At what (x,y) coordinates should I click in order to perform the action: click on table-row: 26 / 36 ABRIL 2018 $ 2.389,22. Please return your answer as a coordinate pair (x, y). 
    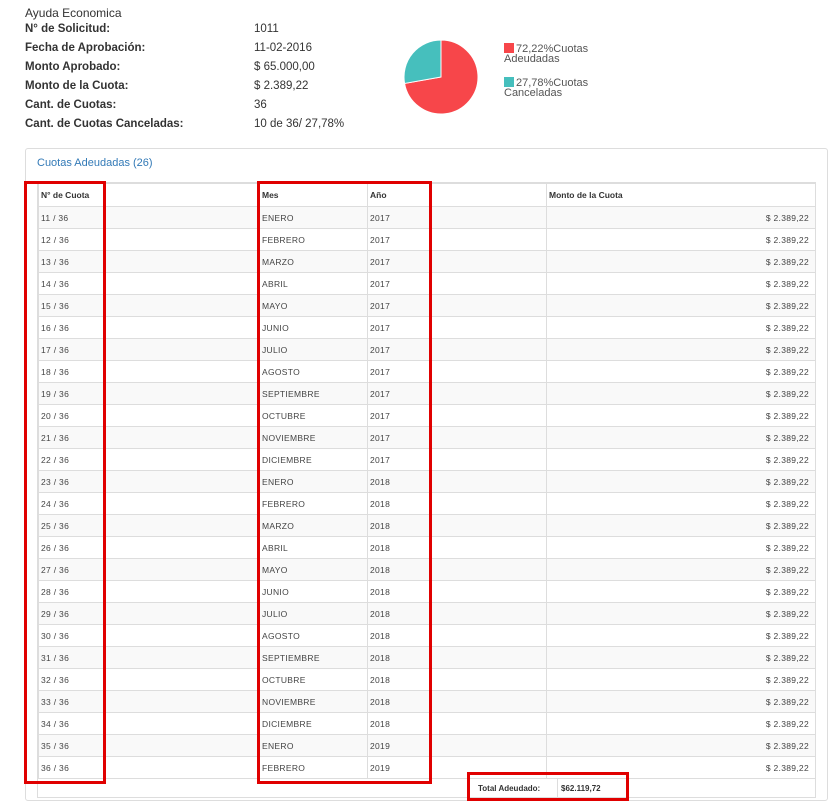
    Looking at the image, I should click on (427, 547).